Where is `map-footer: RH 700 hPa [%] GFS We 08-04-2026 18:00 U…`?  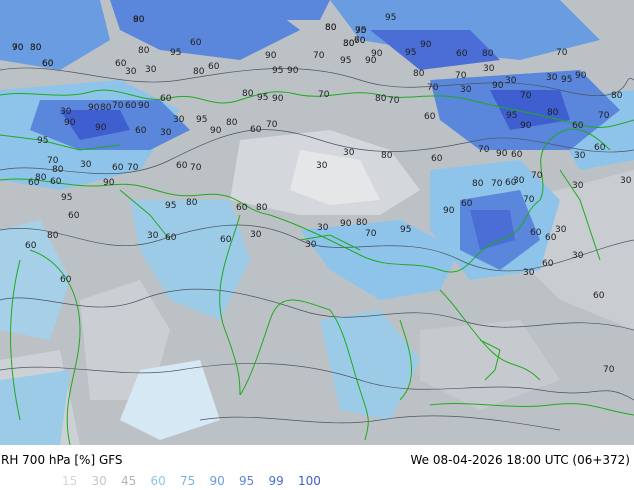
map-footer: RH 700 hPa [%] GFS We 08-04-2026 18:00 U… is located at coordinates (317, 467).